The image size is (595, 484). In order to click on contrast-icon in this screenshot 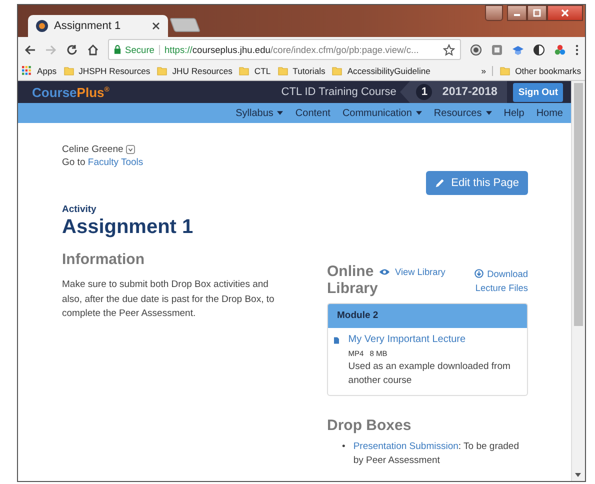, I will do `click(539, 50)`.